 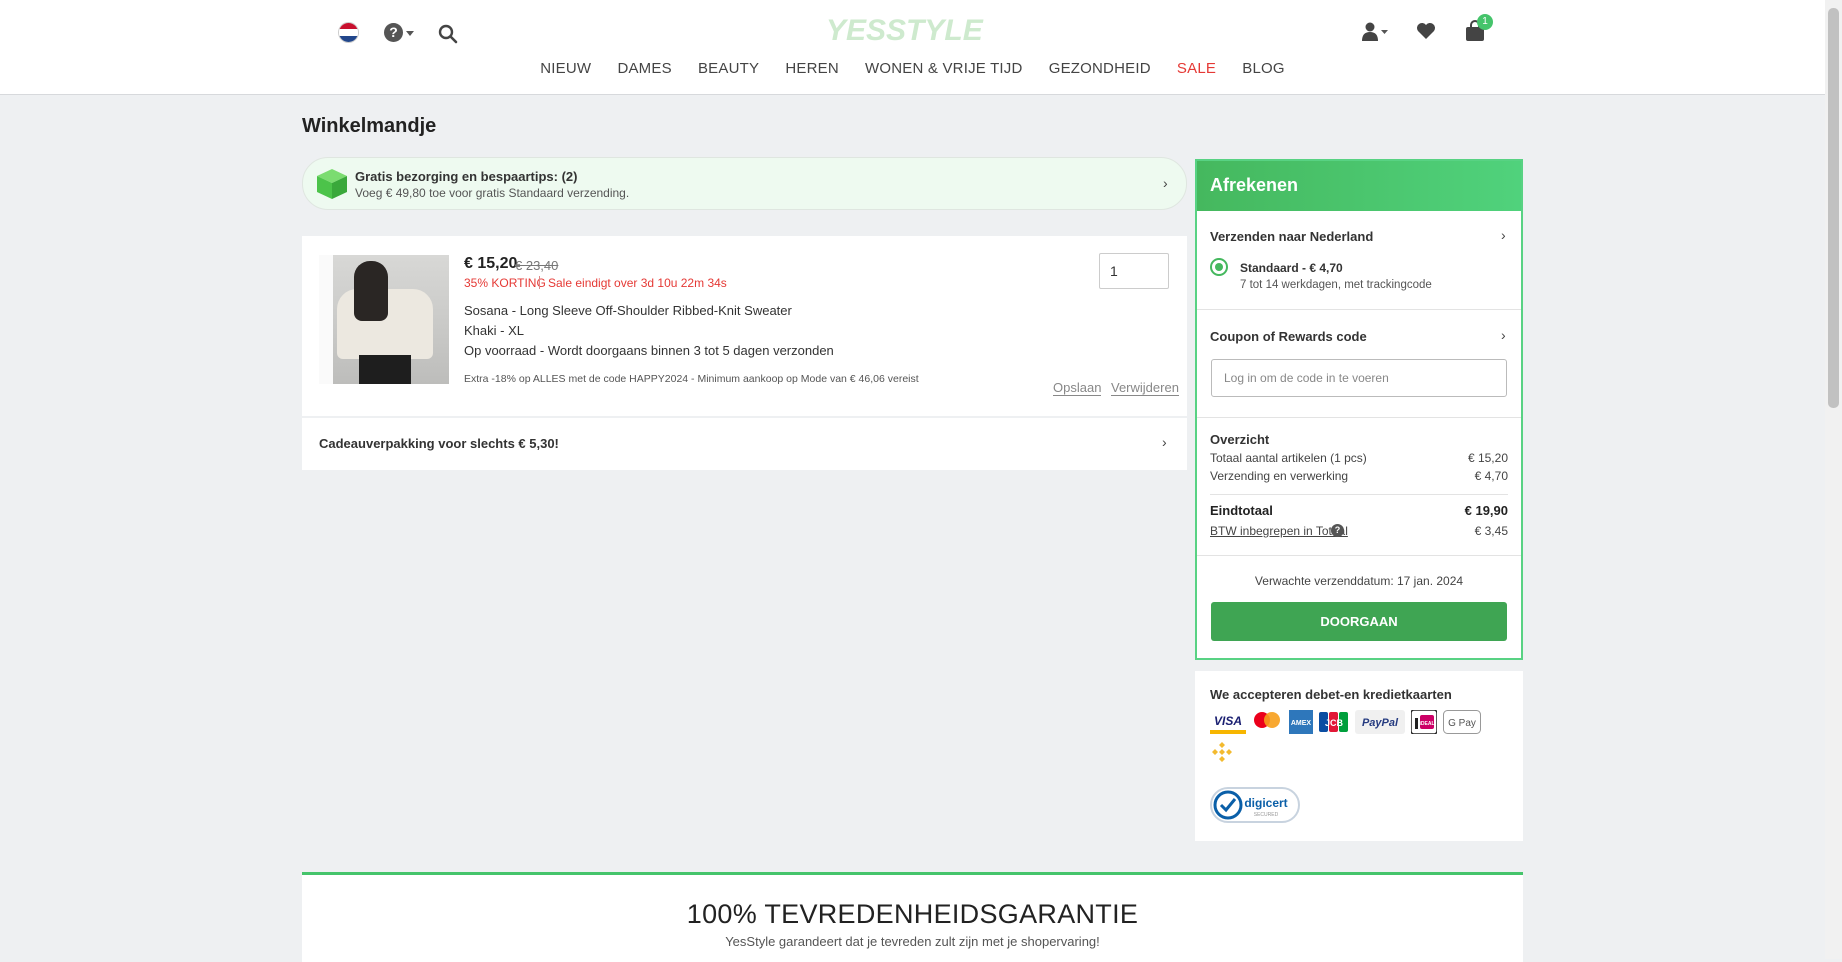 What do you see at coordinates (1134, 271) in the screenshot?
I see `quantity-input: 1` at bounding box center [1134, 271].